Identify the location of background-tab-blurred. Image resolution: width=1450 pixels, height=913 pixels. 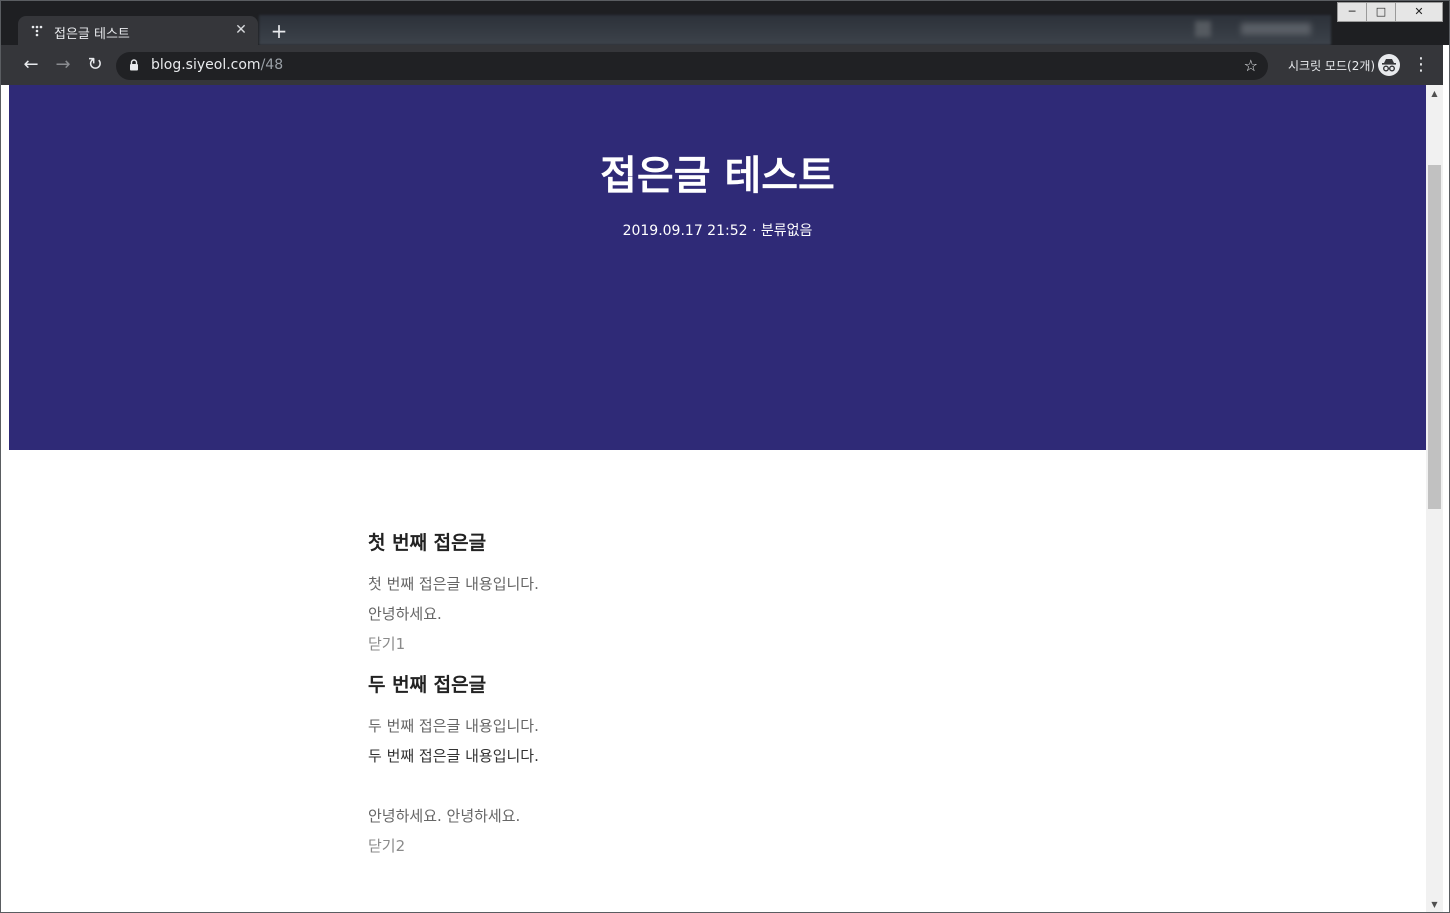
(795, 30).